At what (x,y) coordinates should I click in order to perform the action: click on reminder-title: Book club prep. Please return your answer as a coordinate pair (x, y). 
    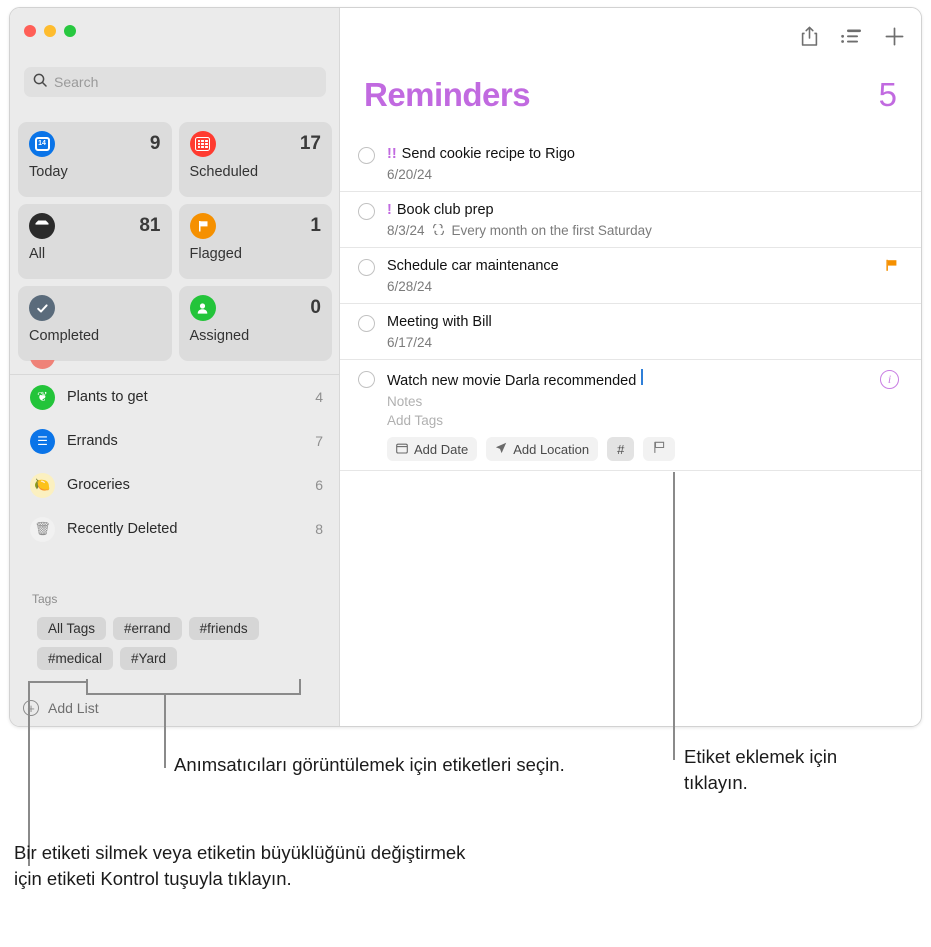
    Looking at the image, I should click on (445, 210).